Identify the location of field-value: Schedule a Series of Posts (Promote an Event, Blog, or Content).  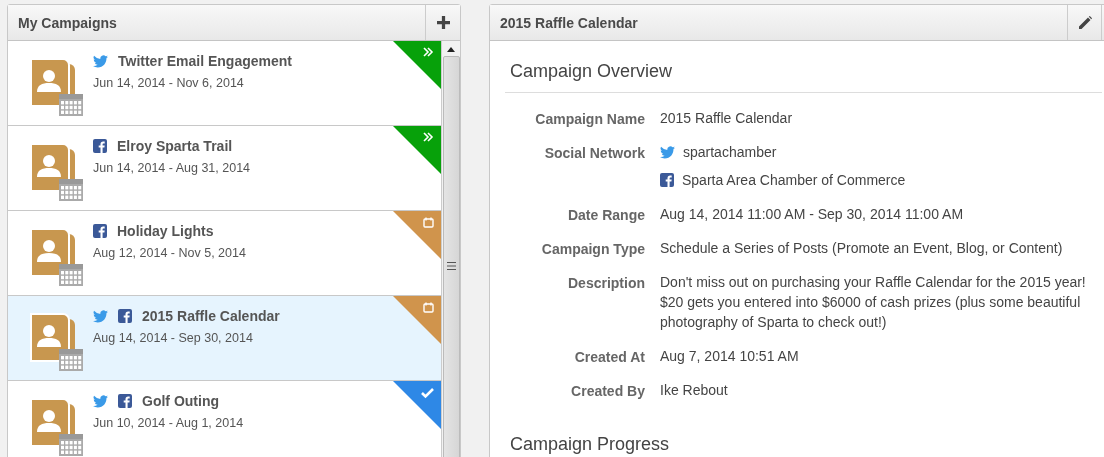
(861, 248).